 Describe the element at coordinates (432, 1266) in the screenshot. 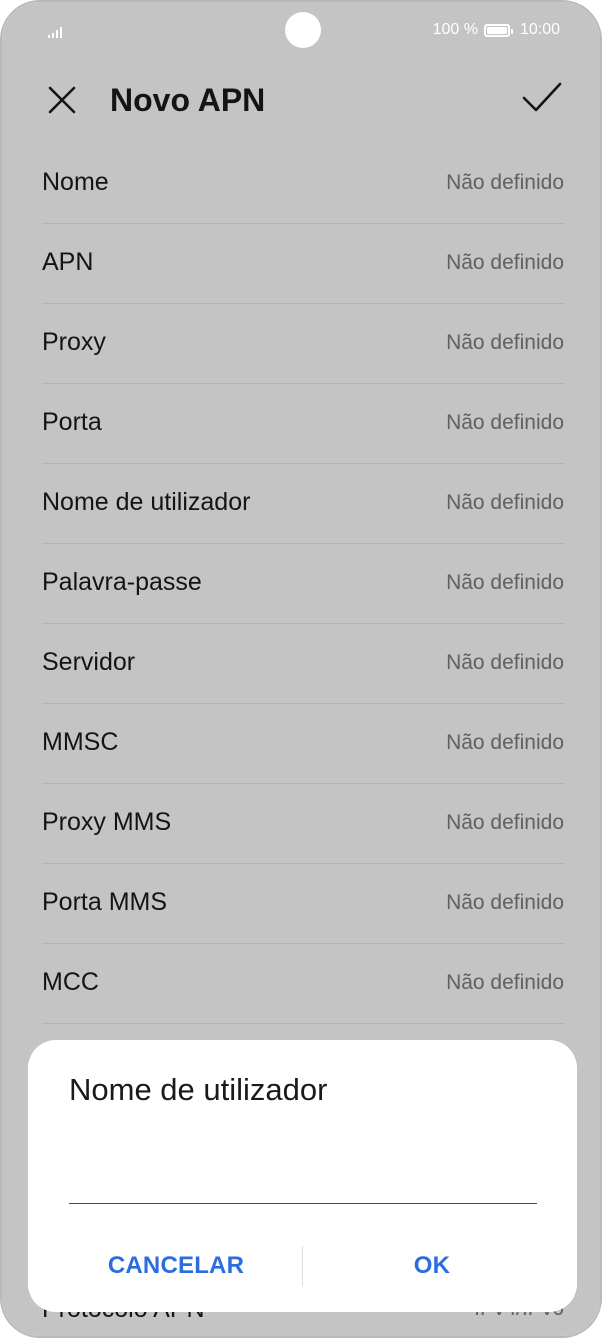

I see `ok-button: OK` at that location.